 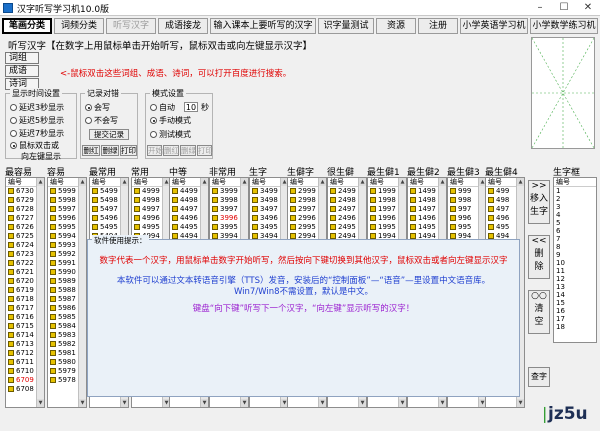 I want to click on delay-5s-option: 延迟5秒显示, so click(x=37, y=120).